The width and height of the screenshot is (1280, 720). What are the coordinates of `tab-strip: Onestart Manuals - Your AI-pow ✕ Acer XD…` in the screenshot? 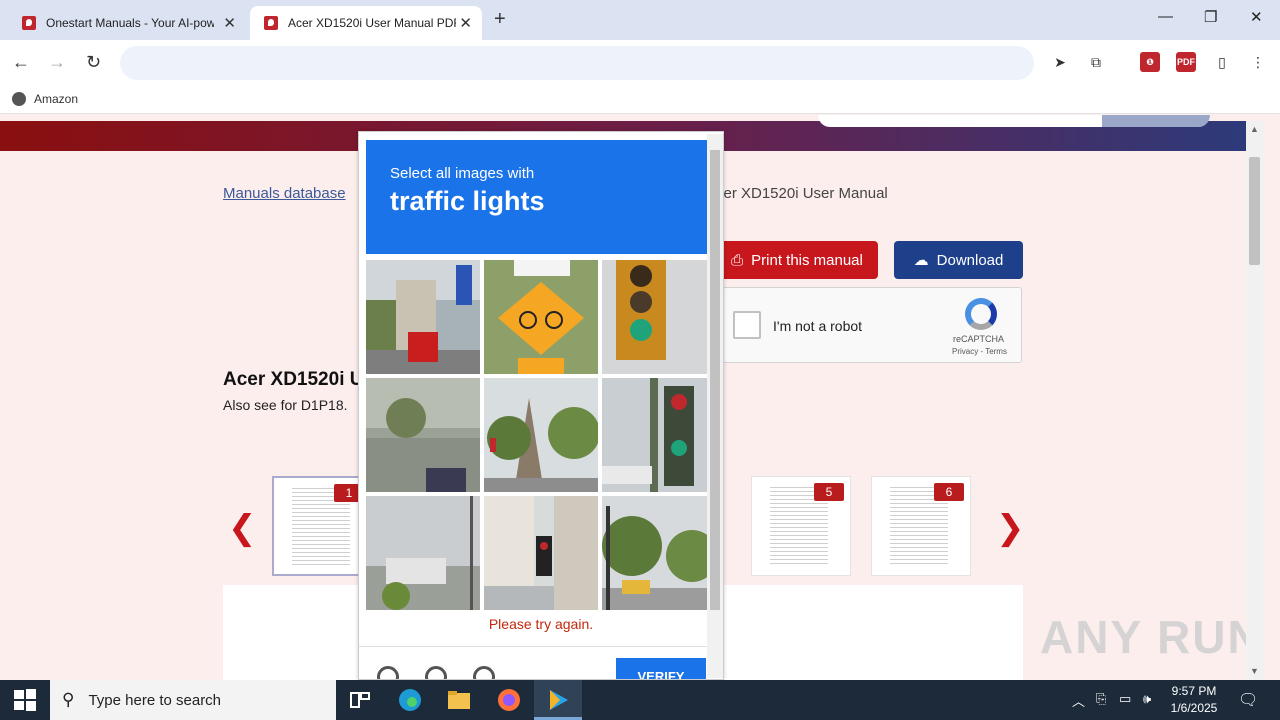 It's located at (640, 20).